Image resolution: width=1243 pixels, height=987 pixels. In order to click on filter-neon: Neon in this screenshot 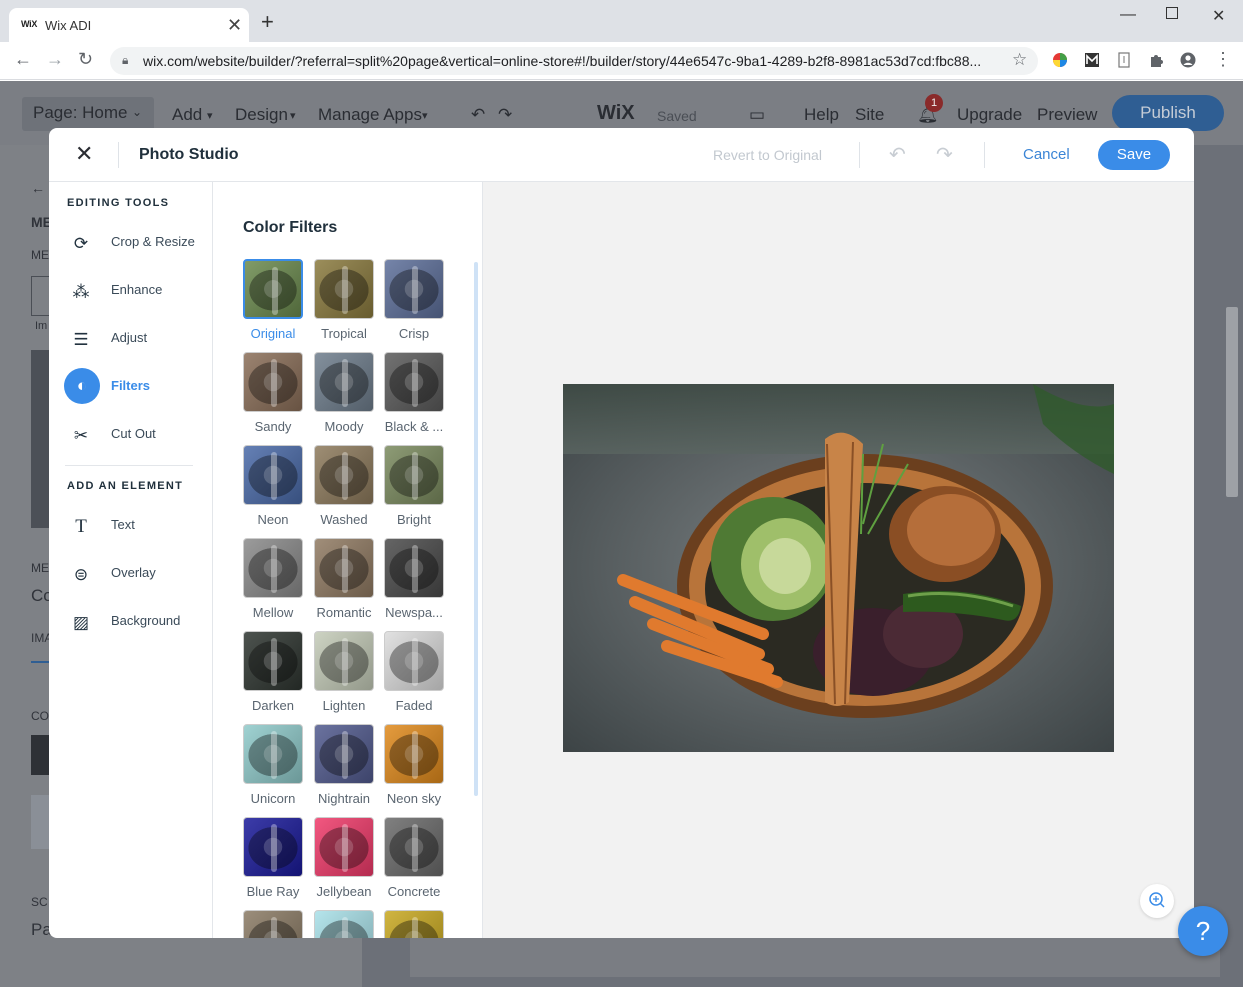, I will do `click(274, 490)`.